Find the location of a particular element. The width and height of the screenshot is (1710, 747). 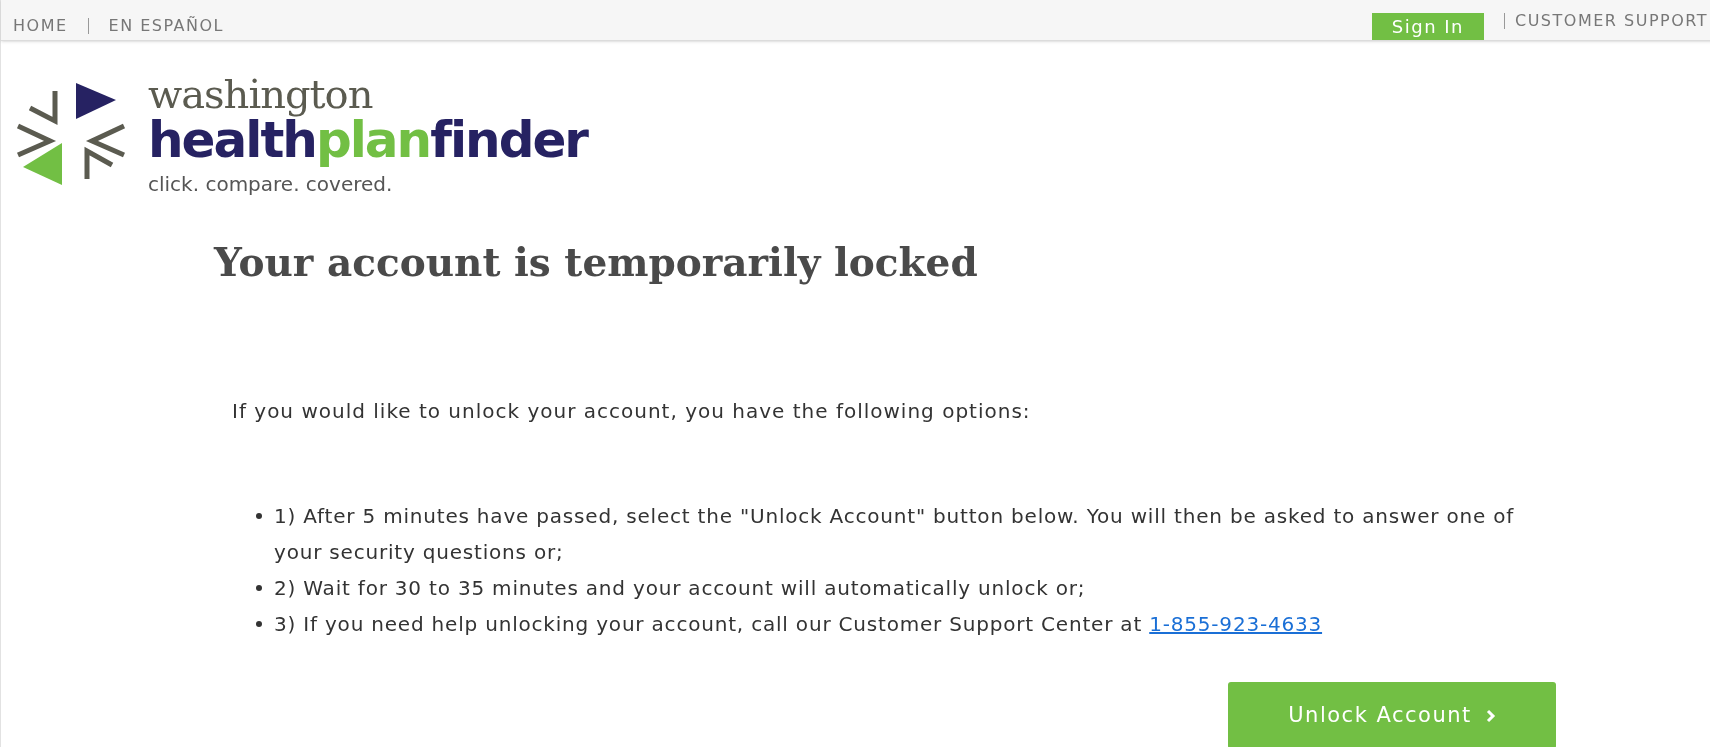

nav-link: CUSTOMER SUPPORT is located at coordinates (1611, 20).